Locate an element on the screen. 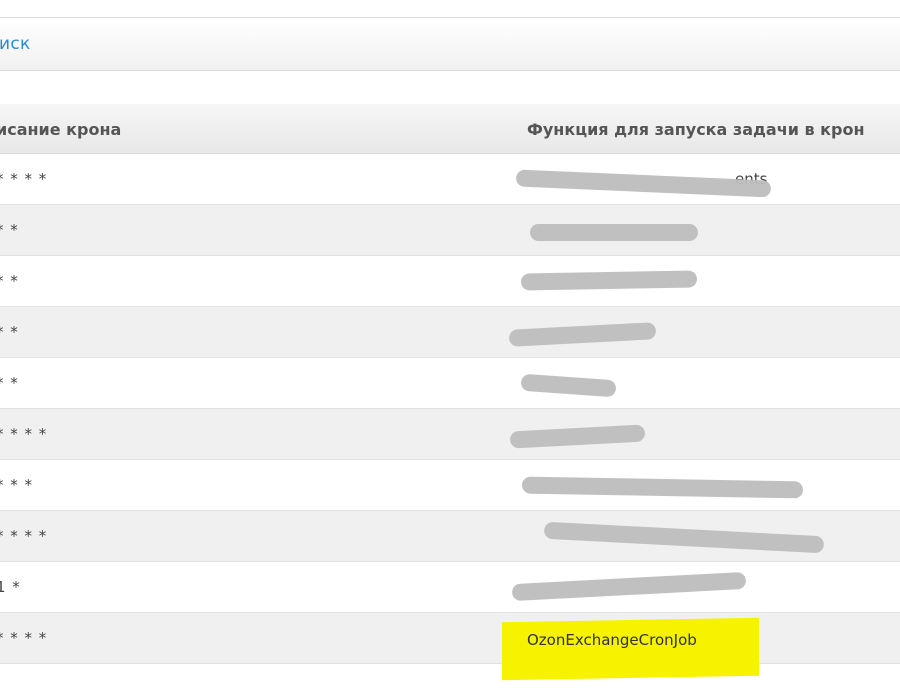 The height and width of the screenshot is (700, 900). yellow-highlight-marker is located at coordinates (630, 649).